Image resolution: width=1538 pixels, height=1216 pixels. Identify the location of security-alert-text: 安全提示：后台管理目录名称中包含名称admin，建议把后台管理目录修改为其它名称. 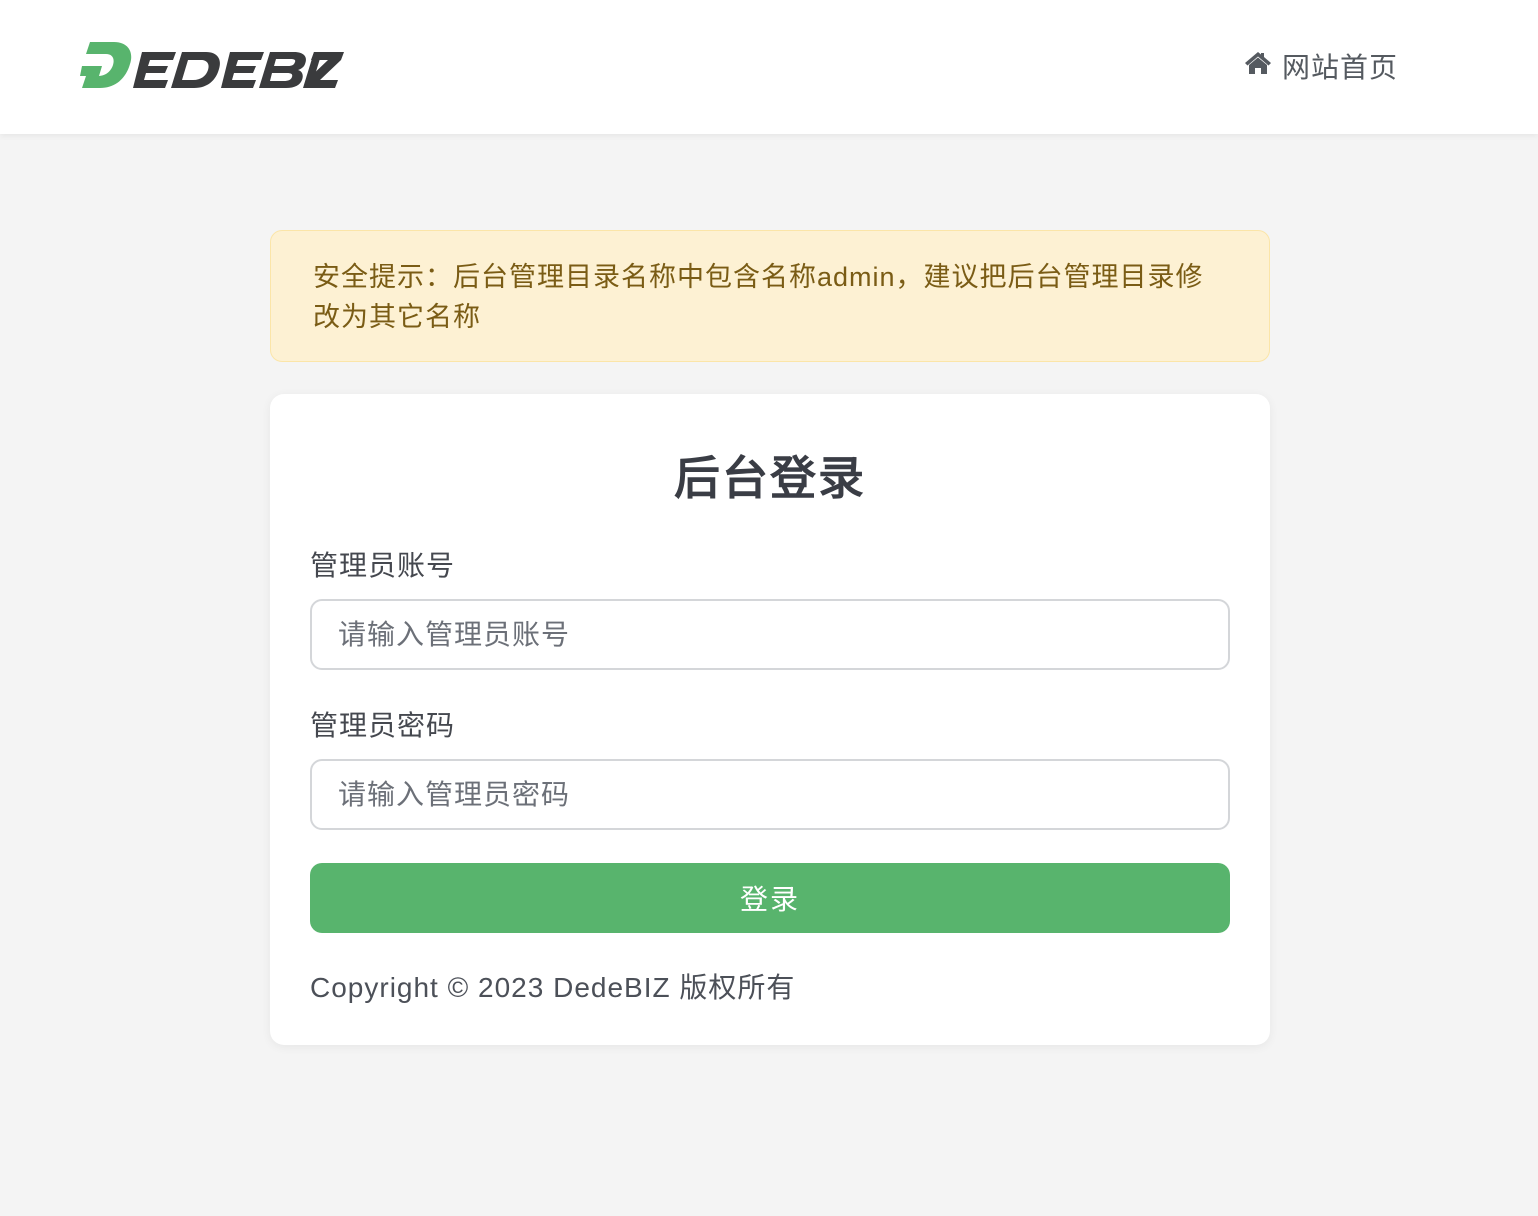
(758, 297).